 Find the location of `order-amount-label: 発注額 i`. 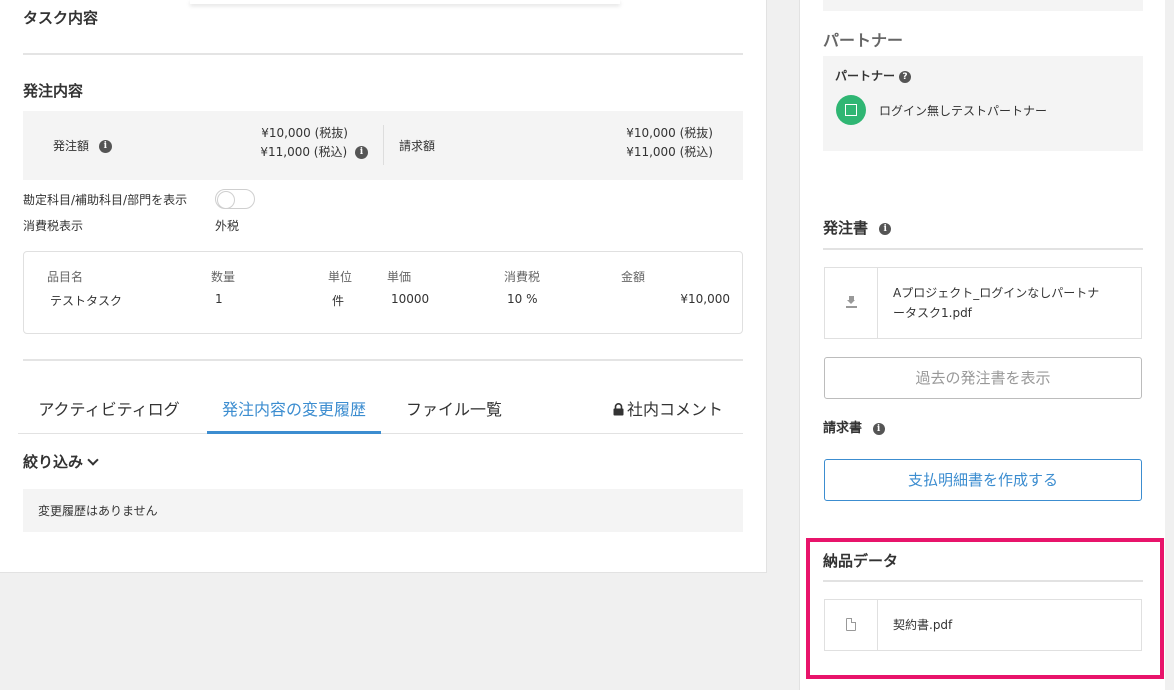

order-amount-label: 発注額 i is located at coordinates (82, 145).